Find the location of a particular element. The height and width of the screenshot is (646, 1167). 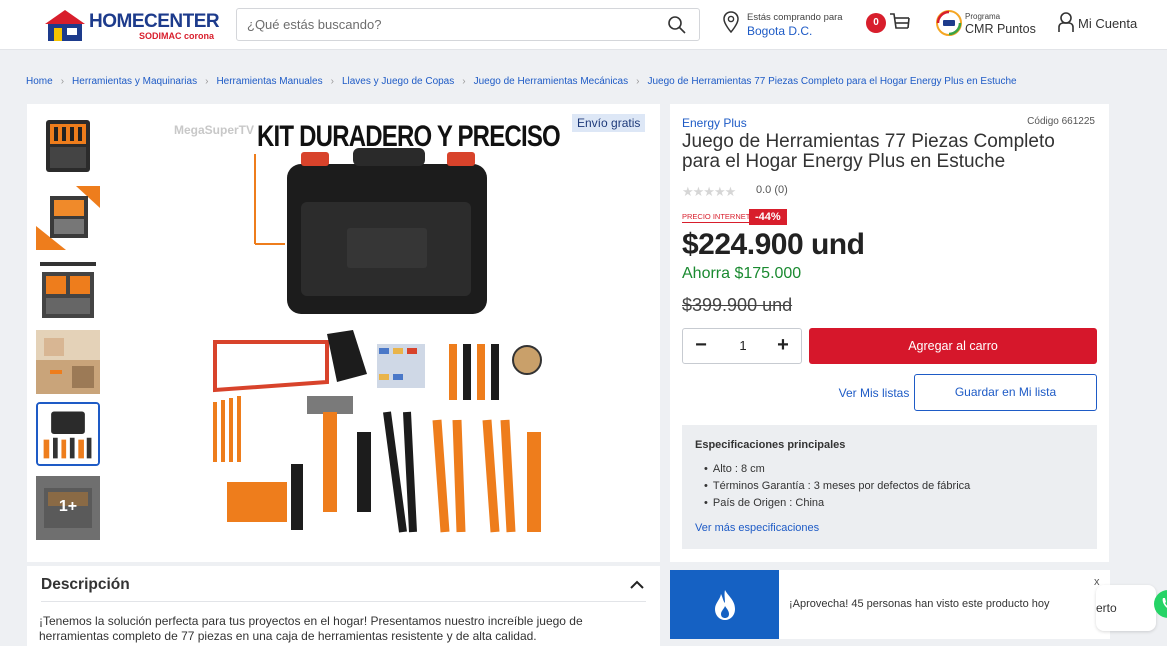

search-bar is located at coordinates (468, 24).